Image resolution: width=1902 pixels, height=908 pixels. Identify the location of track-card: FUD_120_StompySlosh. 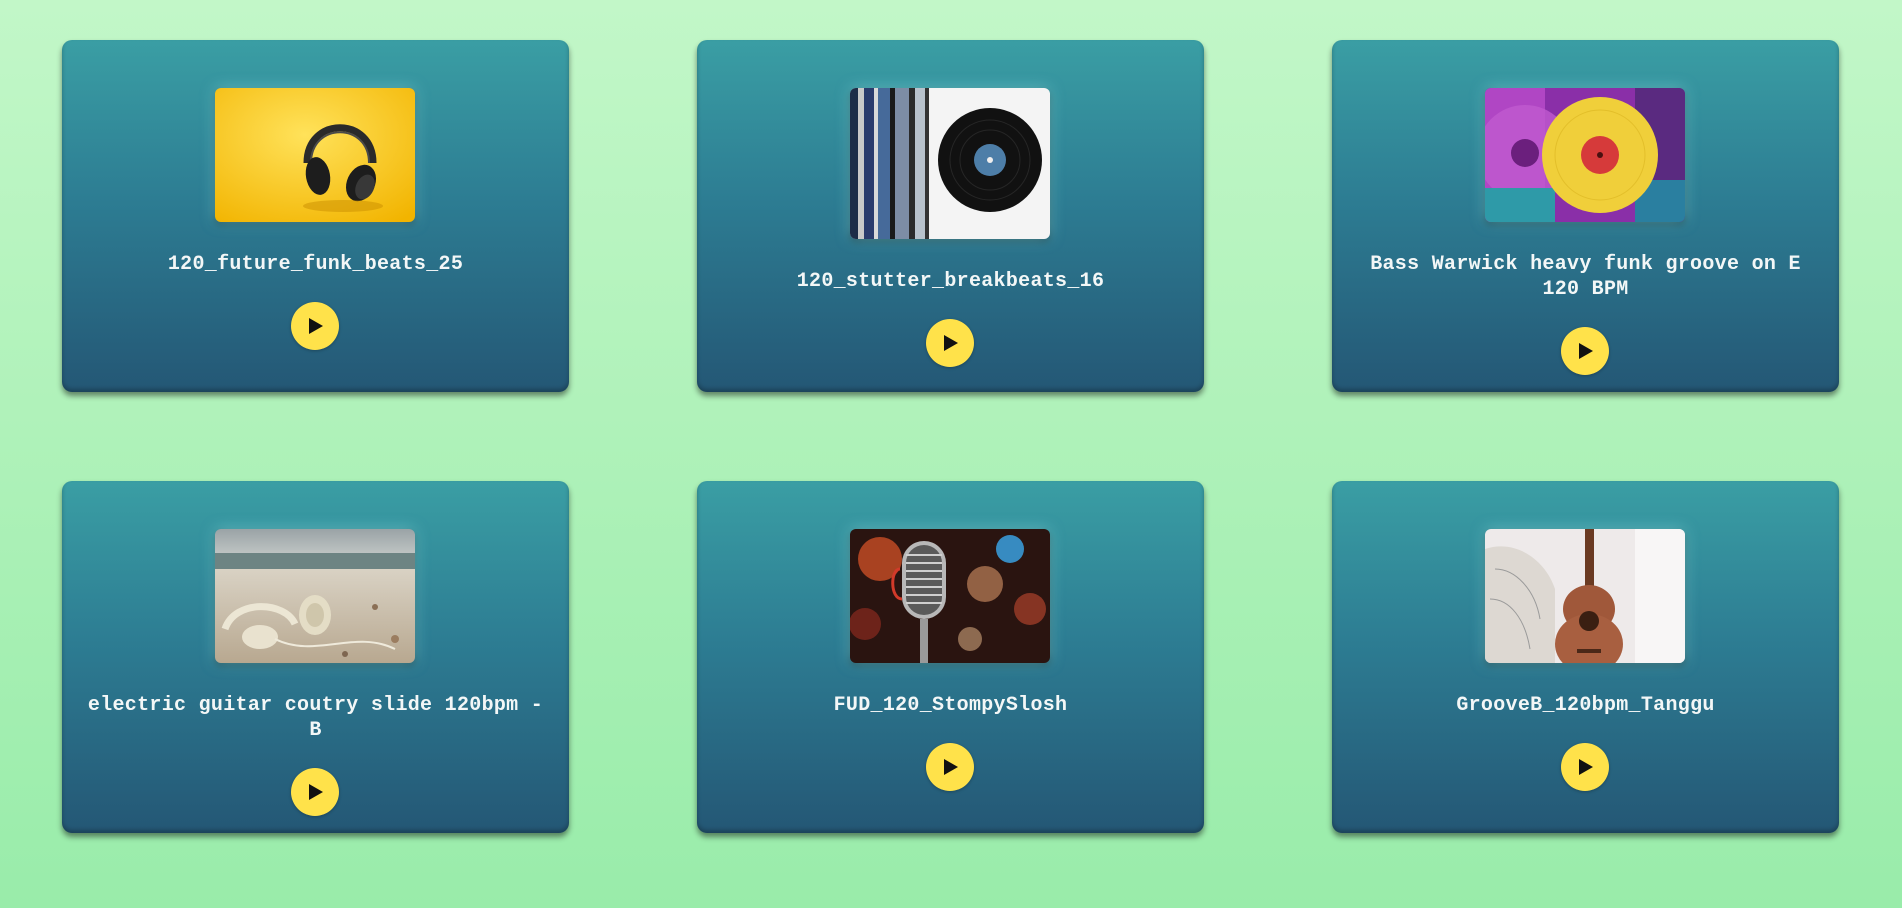
(950, 657).